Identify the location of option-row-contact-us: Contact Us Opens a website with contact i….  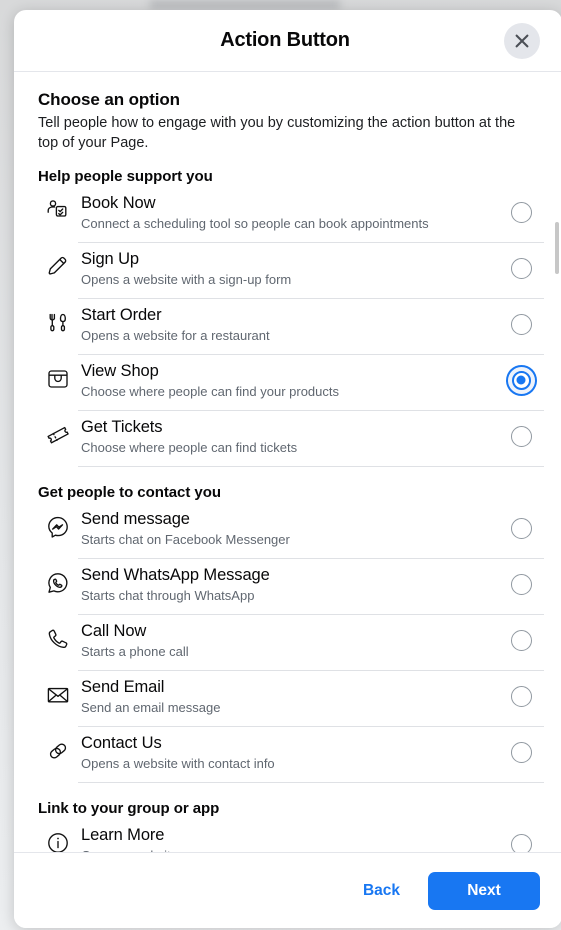
(291, 755).